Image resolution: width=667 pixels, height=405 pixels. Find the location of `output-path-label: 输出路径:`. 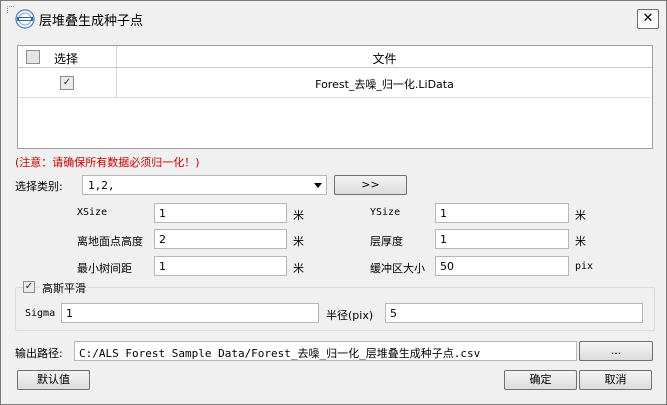

output-path-label: 输出路径: is located at coordinates (39, 353).